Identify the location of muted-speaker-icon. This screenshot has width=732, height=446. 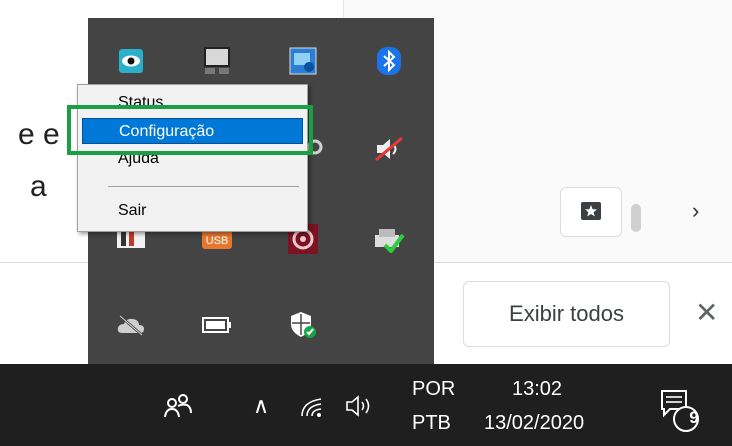
(389, 149).